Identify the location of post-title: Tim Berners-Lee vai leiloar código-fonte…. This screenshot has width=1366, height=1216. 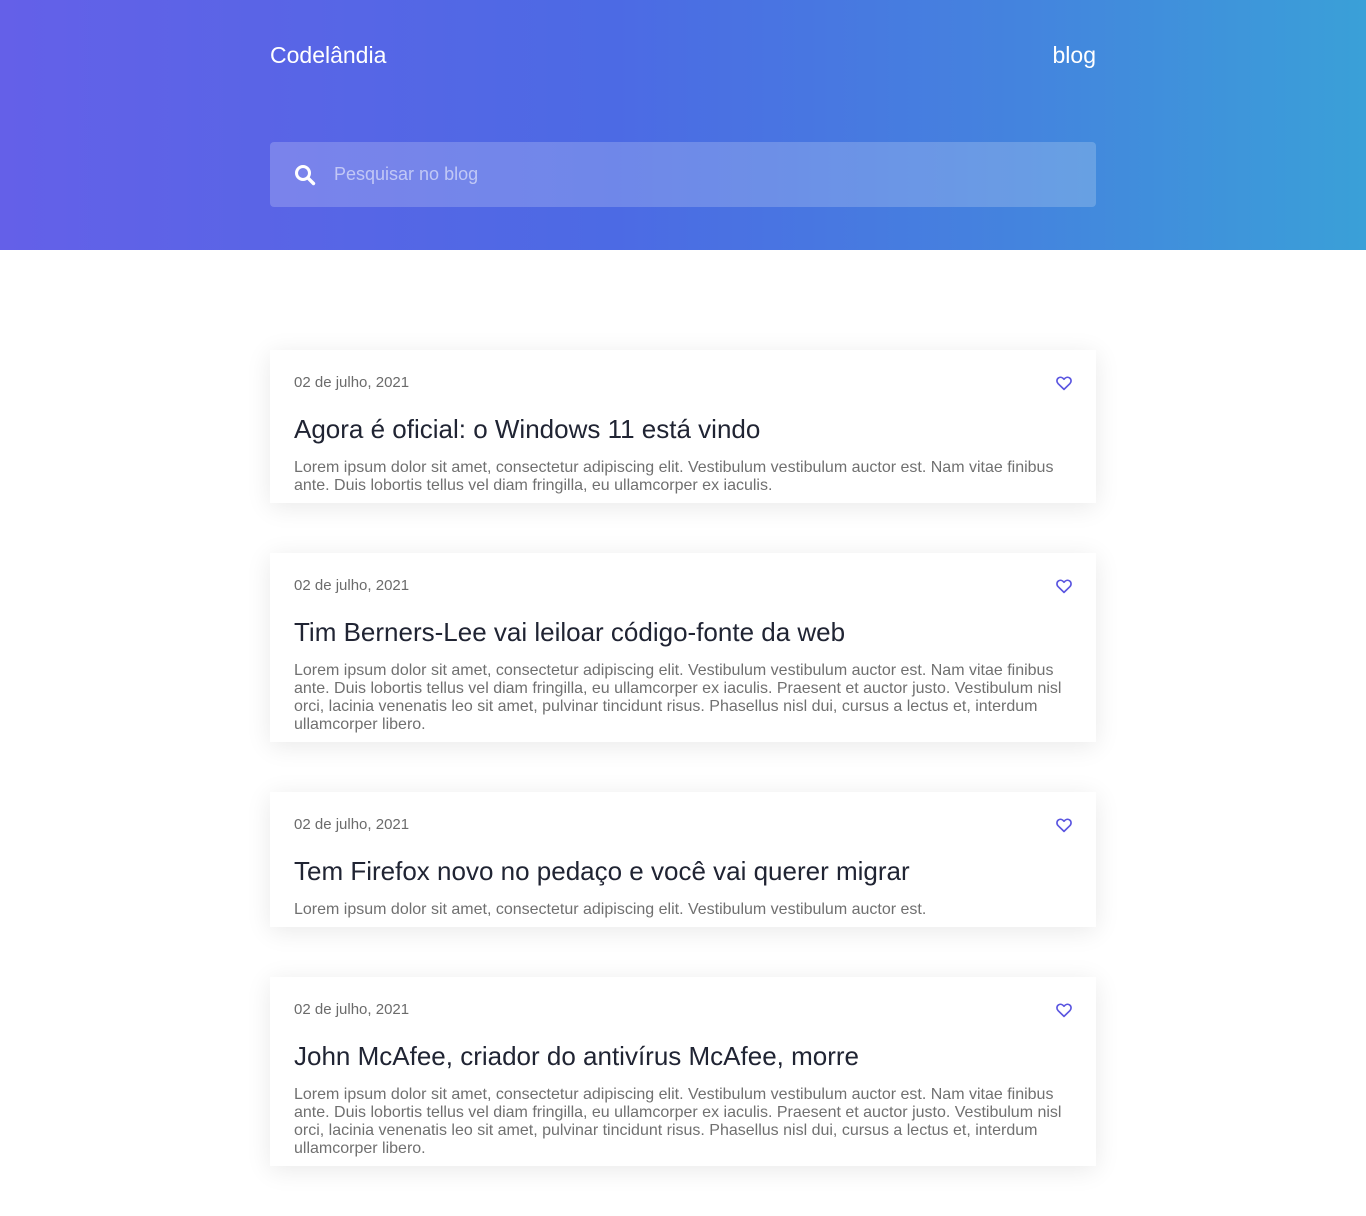
(683, 632).